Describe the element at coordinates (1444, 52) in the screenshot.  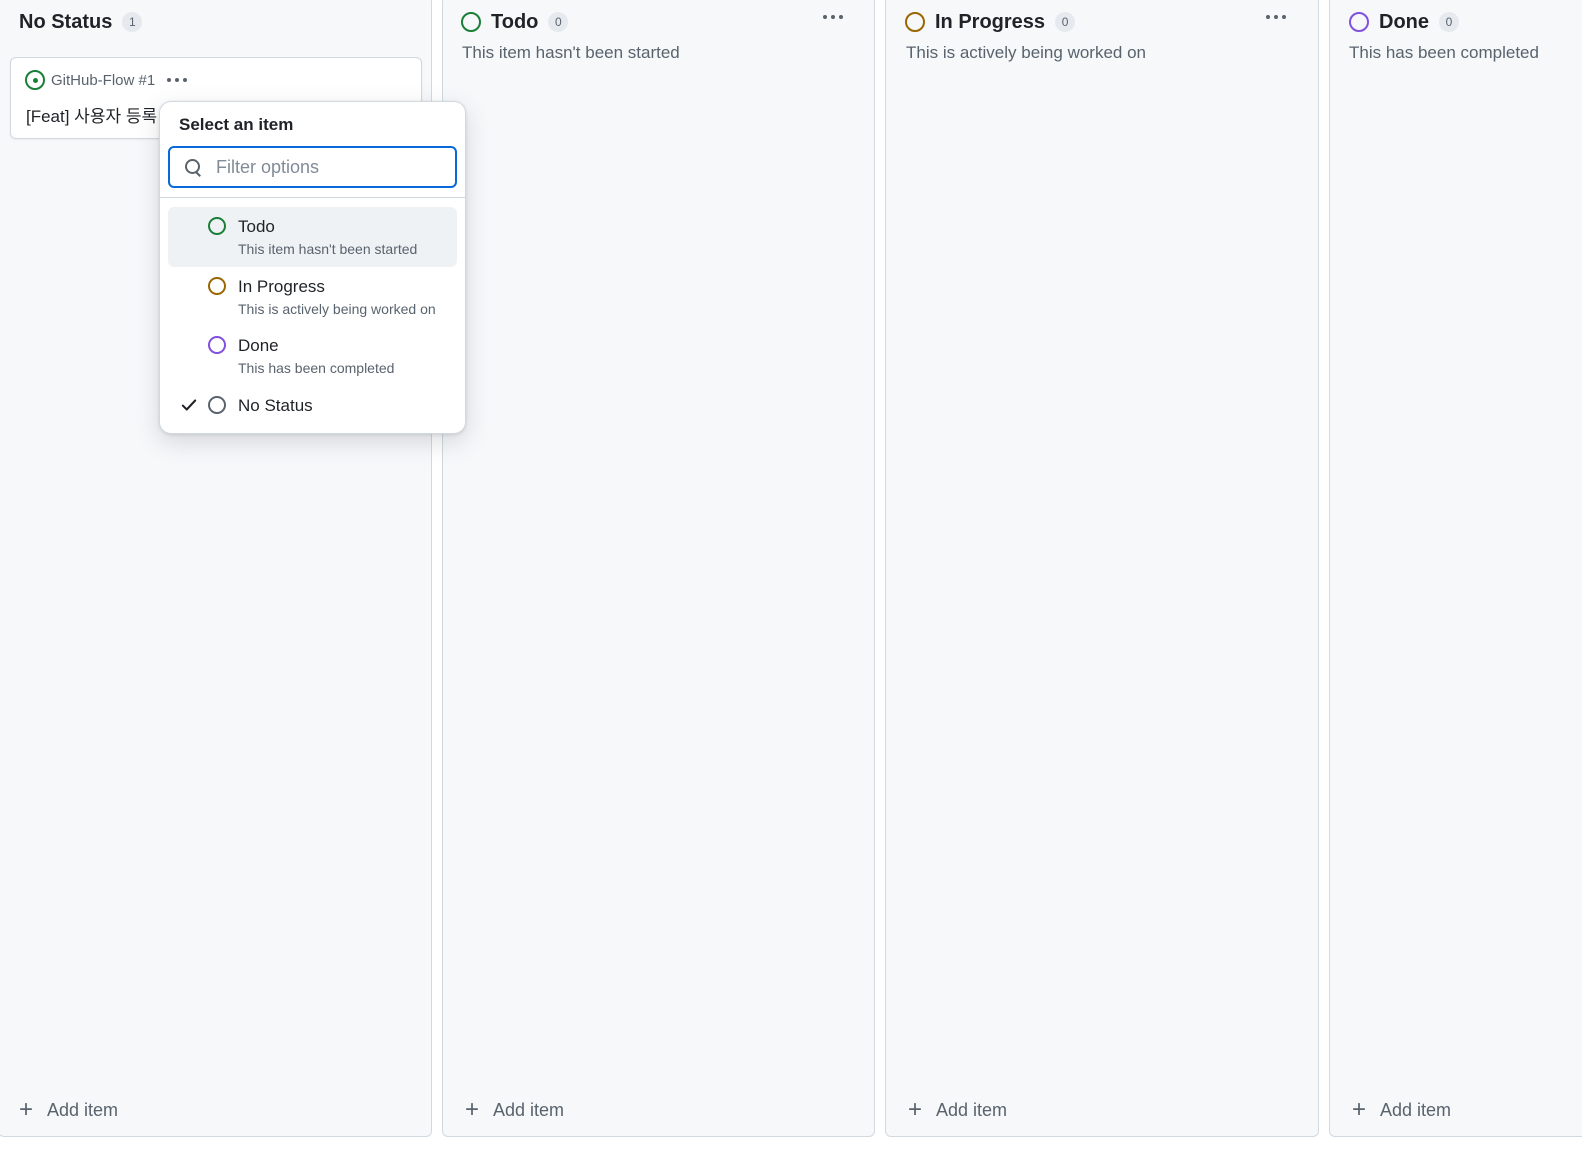
I see `column-description: This has been completed` at that location.